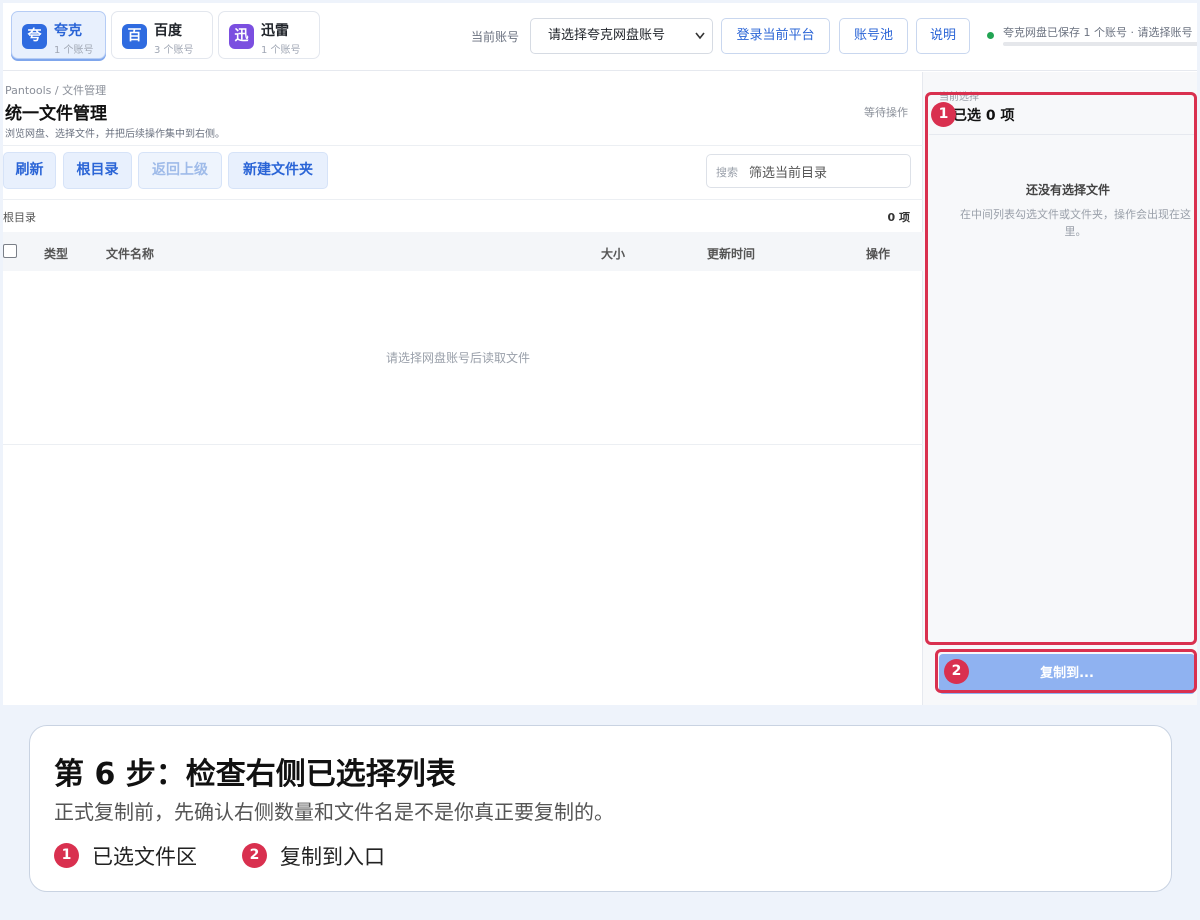 The width and height of the screenshot is (1200, 920). What do you see at coordinates (878, 254) in the screenshot?
I see `column-action: 操作` at bounding box center [878, 254].